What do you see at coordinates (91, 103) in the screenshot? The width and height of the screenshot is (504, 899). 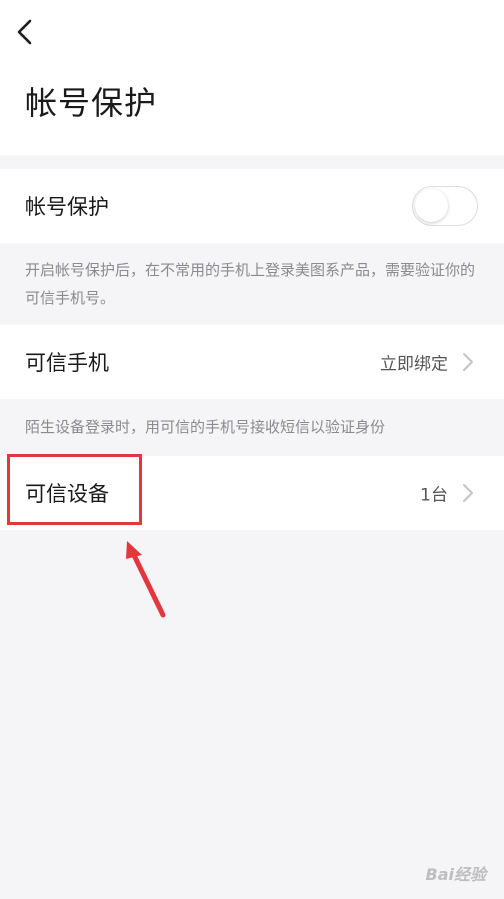 I see `page-title: 帐号保护` at bounding box center [91, 103].